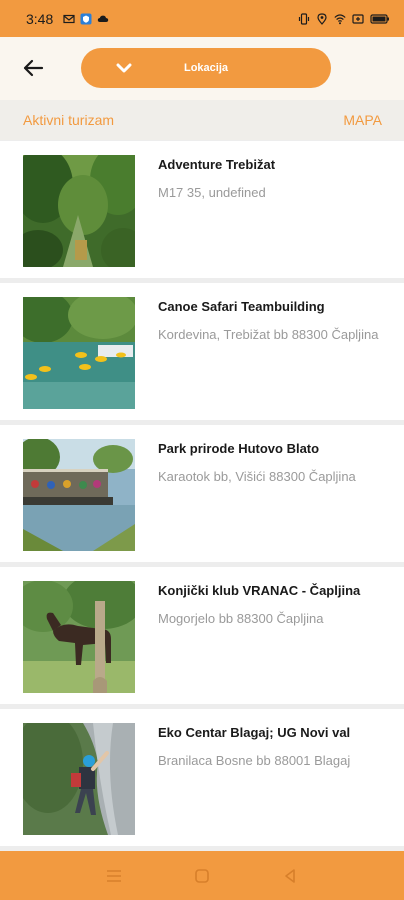  Describe the element at coordinates (239, 448) in the screenshot. I see `item-title: Park prirode Hutovo Blato` at that location.